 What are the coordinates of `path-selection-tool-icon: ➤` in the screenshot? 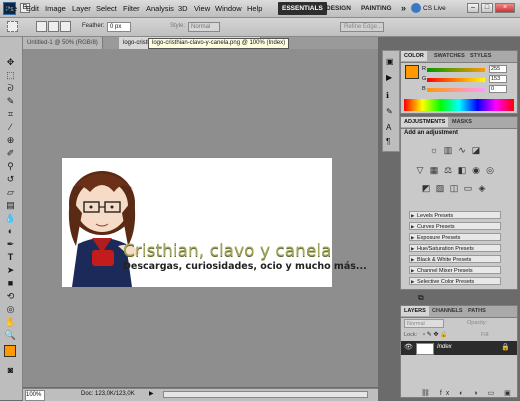 It's located at (10, 270).